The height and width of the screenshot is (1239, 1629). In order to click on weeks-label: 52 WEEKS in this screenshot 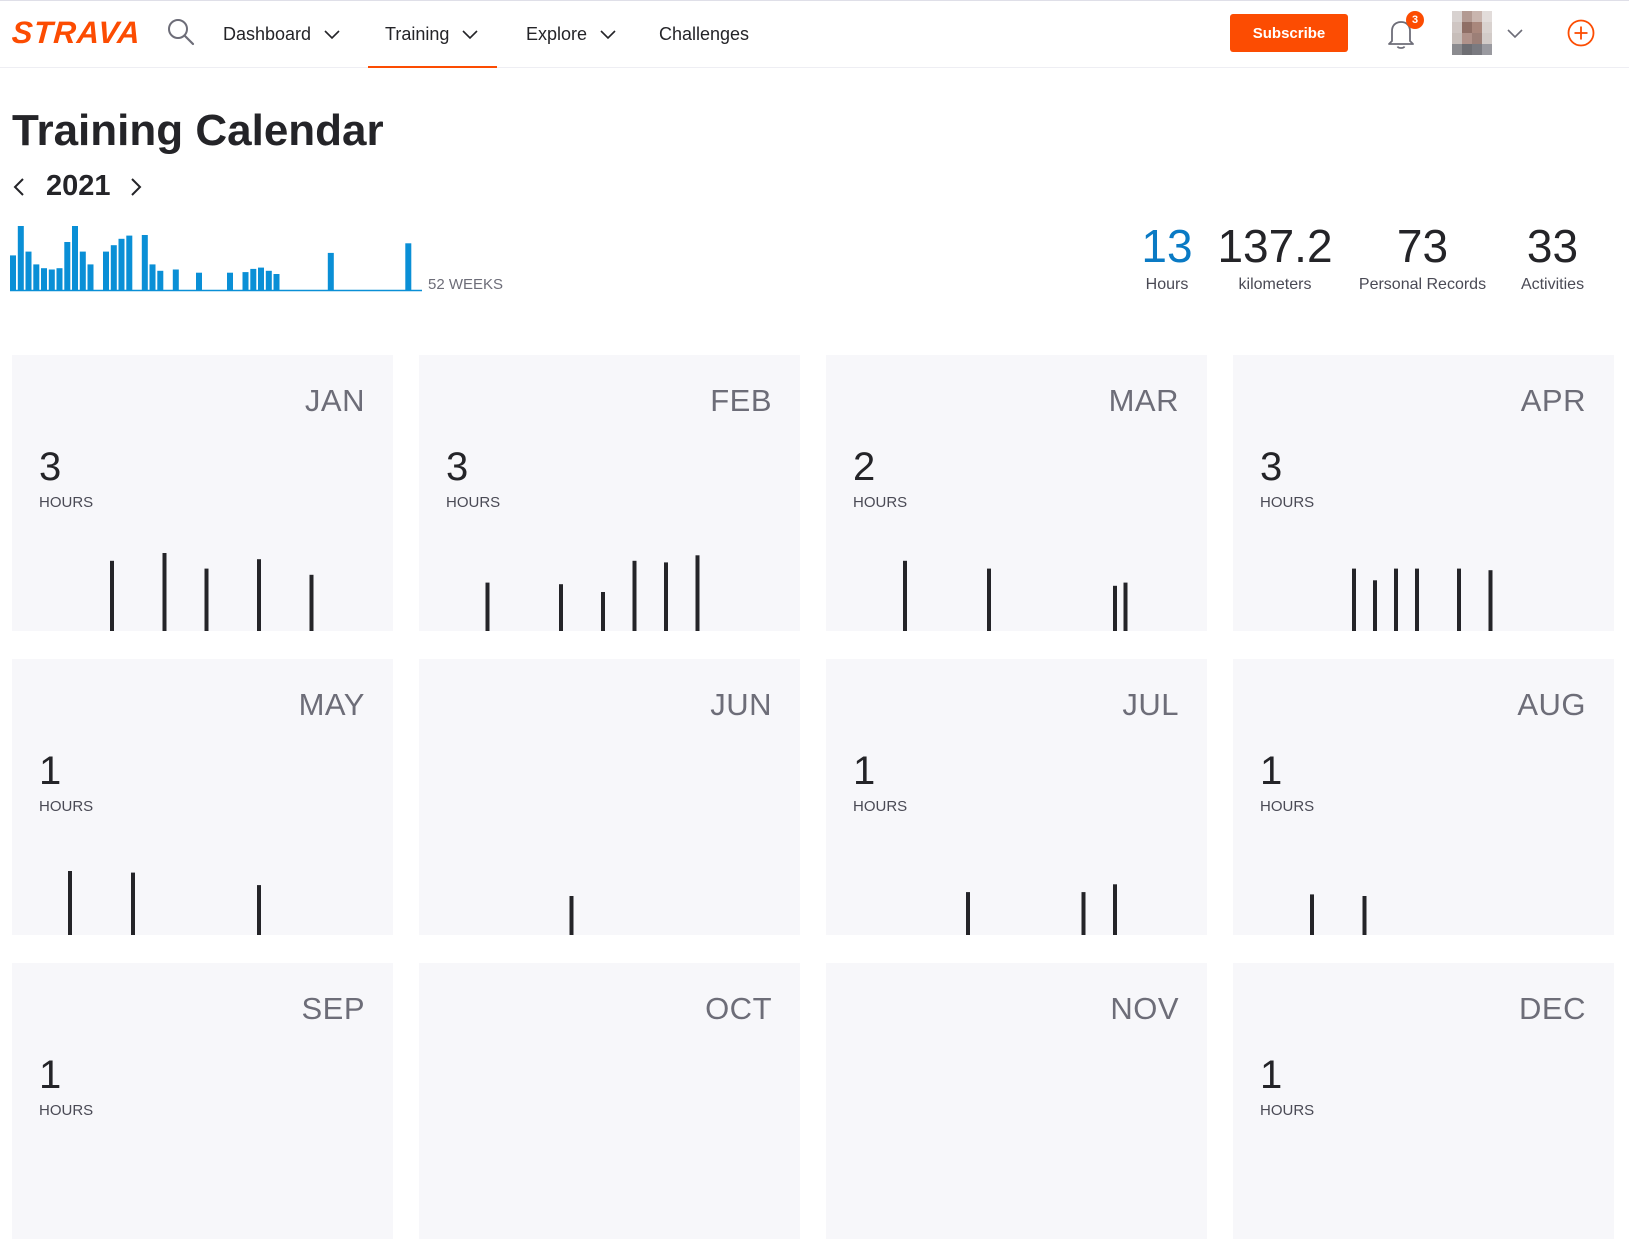, I will do `click(466, 284)`.